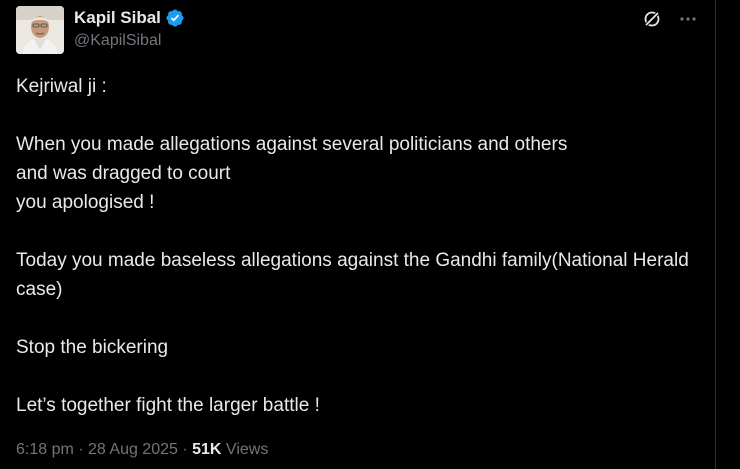 The width and height of the screenshot is (740, 469). What do you see at coordinates (357, 30) in the screenshot?
I see `tweet-header: Kapil Sibal @KapilSibal` at bounding box center [357, 30].